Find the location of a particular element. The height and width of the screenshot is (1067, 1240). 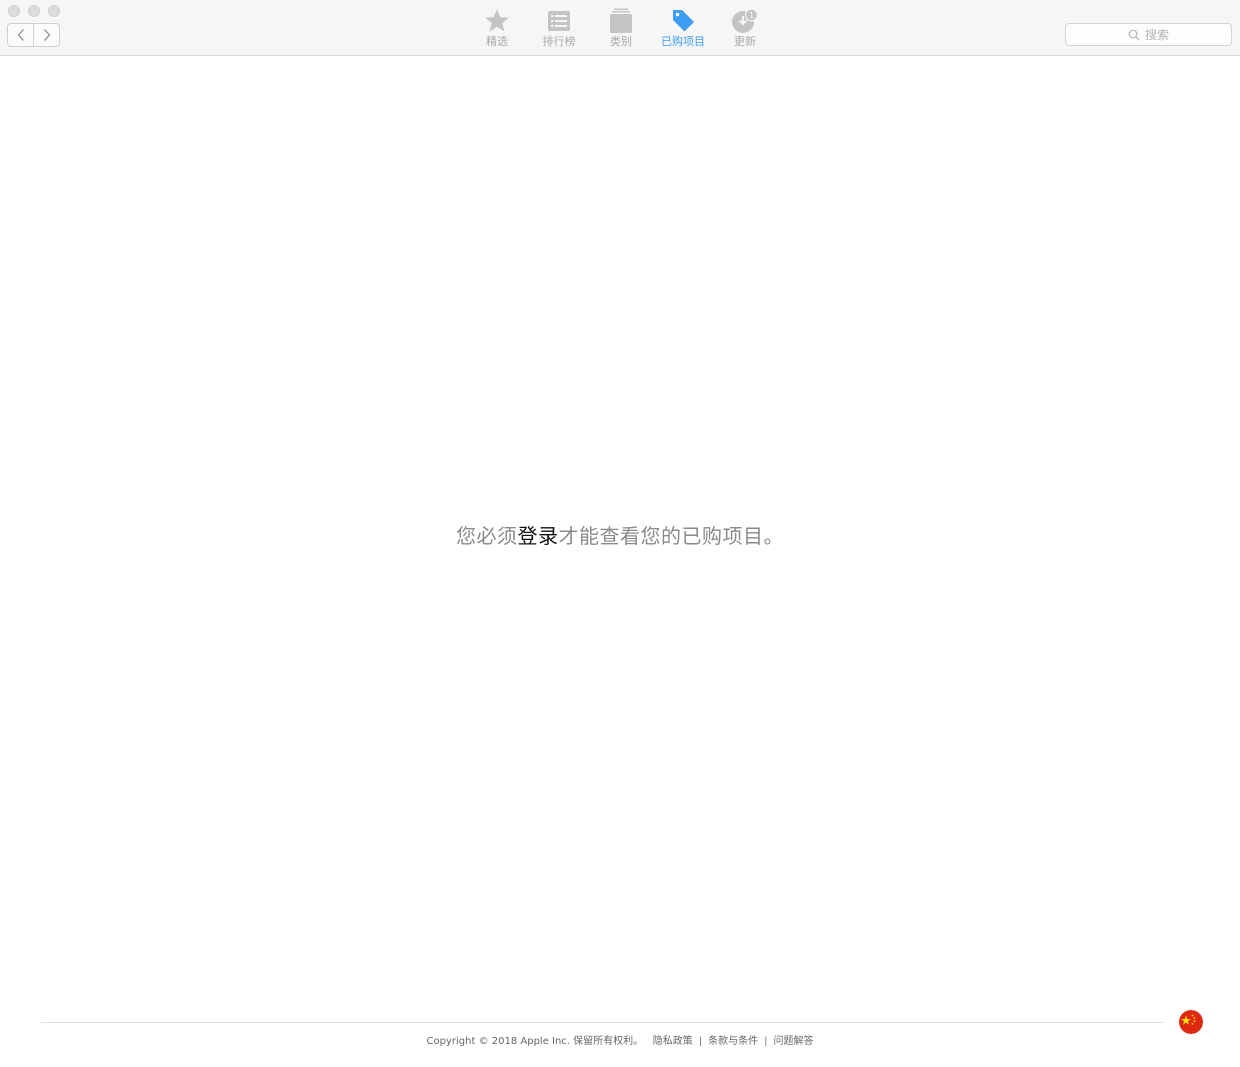

chevron-right-icon is located at coordinates (46, 35).